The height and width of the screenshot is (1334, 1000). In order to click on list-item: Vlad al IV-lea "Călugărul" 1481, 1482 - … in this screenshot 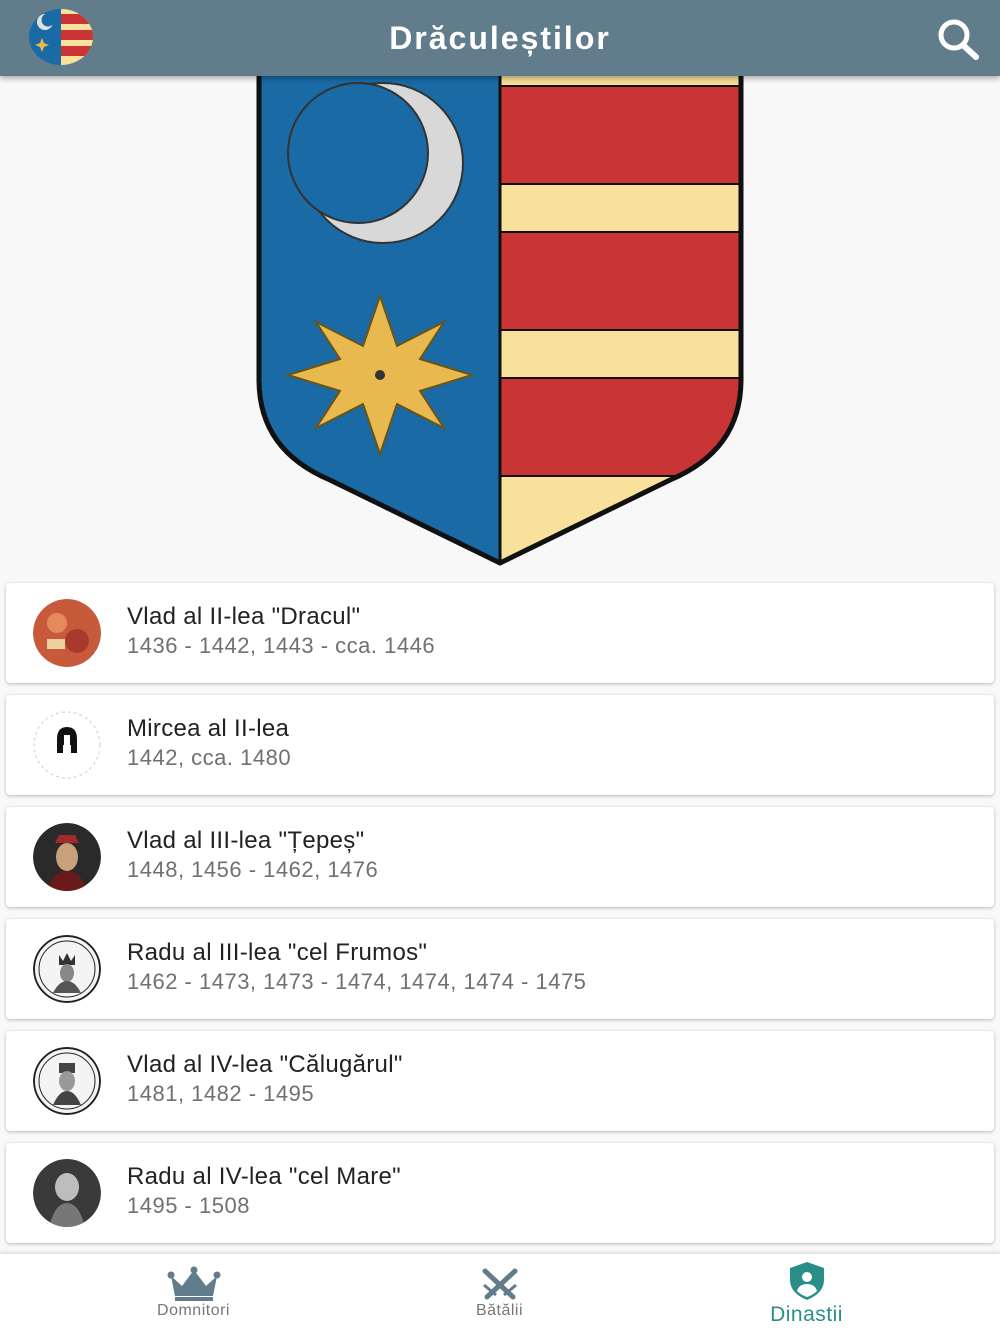, I will do `click(500, 1081)`.